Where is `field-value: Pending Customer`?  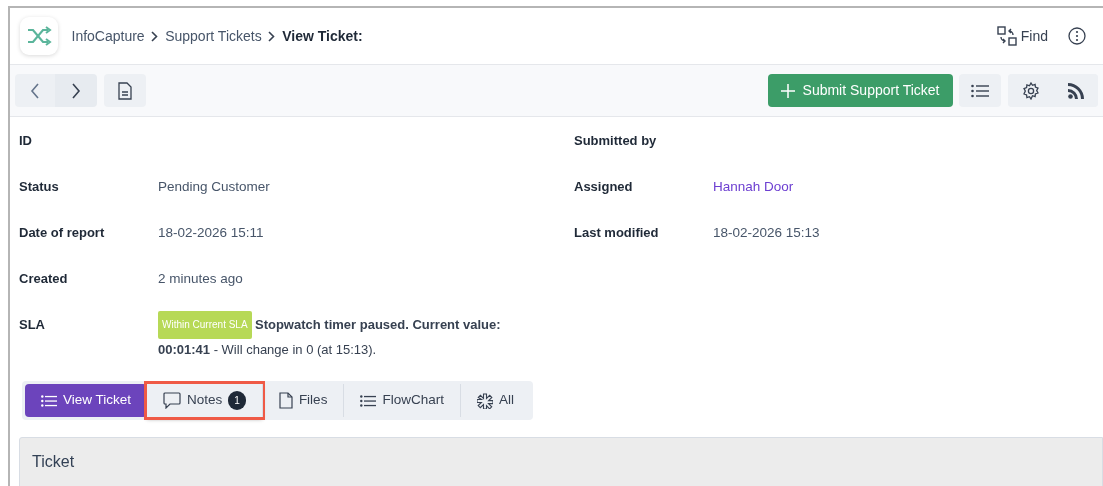
field-value: Pending Customer is located at coordinates (214, 186).